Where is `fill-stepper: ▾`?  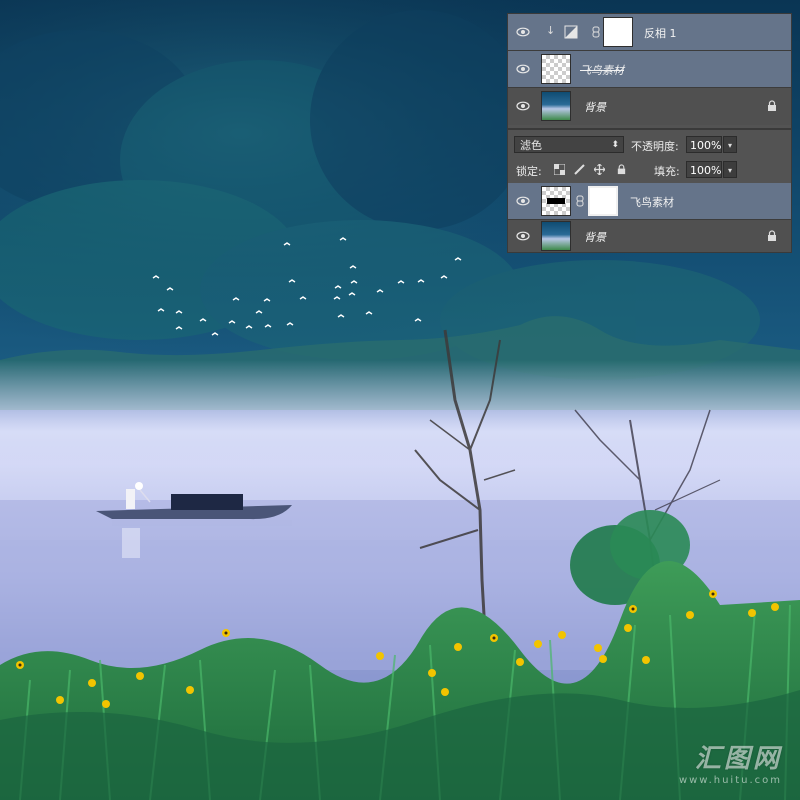
fill-stepper: ▾ is located at coordinates (730, 169).